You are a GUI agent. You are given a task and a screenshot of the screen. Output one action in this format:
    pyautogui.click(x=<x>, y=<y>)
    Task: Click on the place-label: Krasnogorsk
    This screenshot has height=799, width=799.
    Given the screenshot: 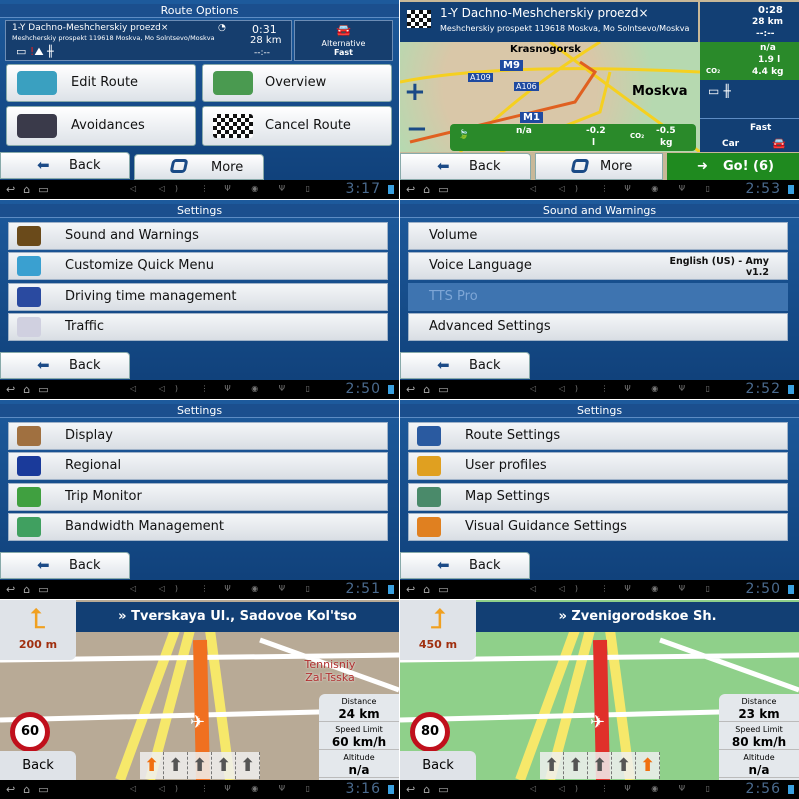 What is the action you would take?
    pyautogui.click(x=545, y=49)
    